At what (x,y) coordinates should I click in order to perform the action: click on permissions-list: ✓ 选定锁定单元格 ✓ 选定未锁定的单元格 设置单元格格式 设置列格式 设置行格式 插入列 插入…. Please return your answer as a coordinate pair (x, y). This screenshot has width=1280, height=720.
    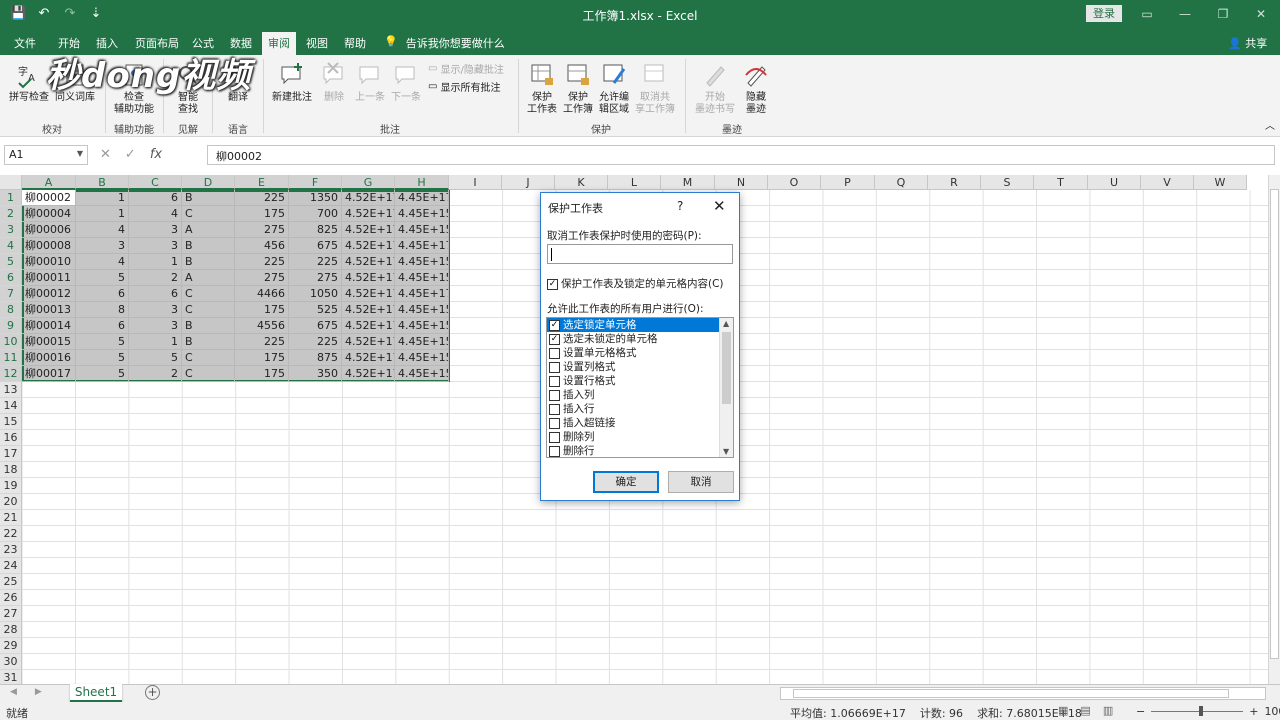
    Looking at the image, I should click on (640, 387).